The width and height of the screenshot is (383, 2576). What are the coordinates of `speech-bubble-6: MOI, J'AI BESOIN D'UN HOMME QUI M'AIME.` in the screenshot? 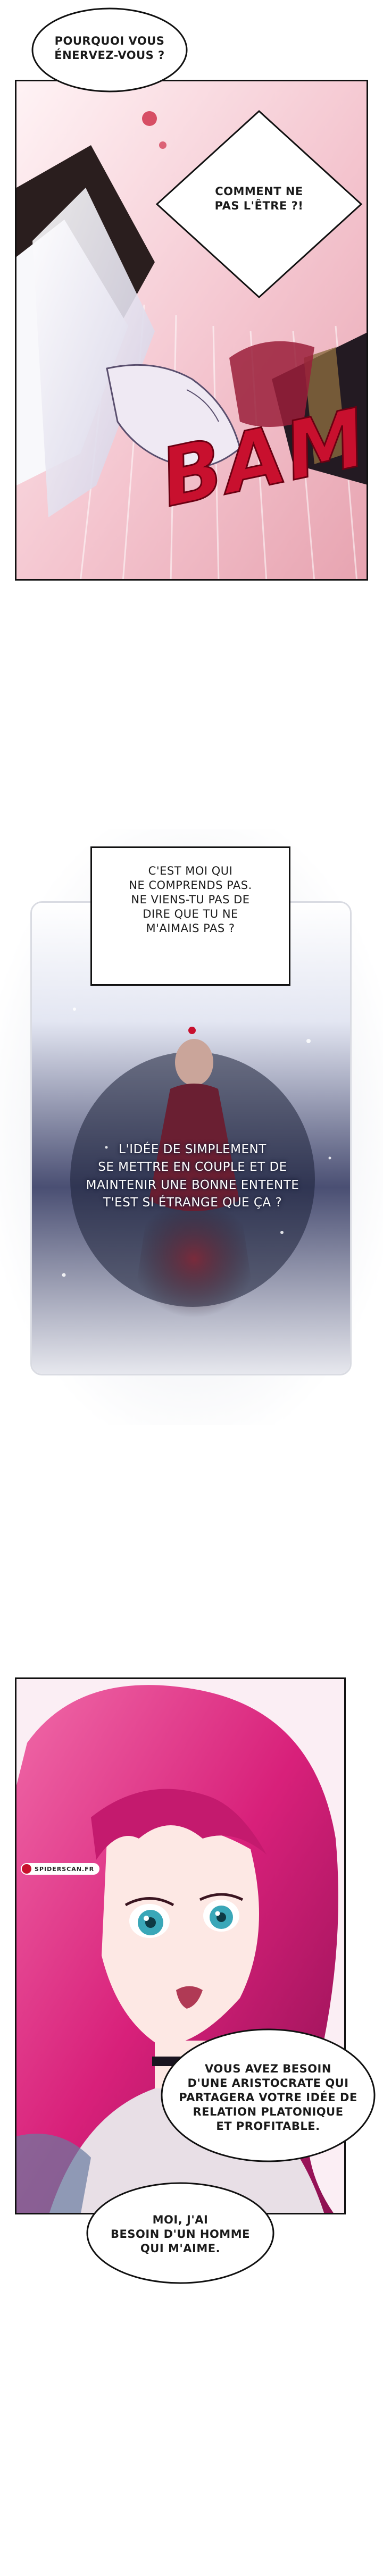 It's located at (180, 2233).